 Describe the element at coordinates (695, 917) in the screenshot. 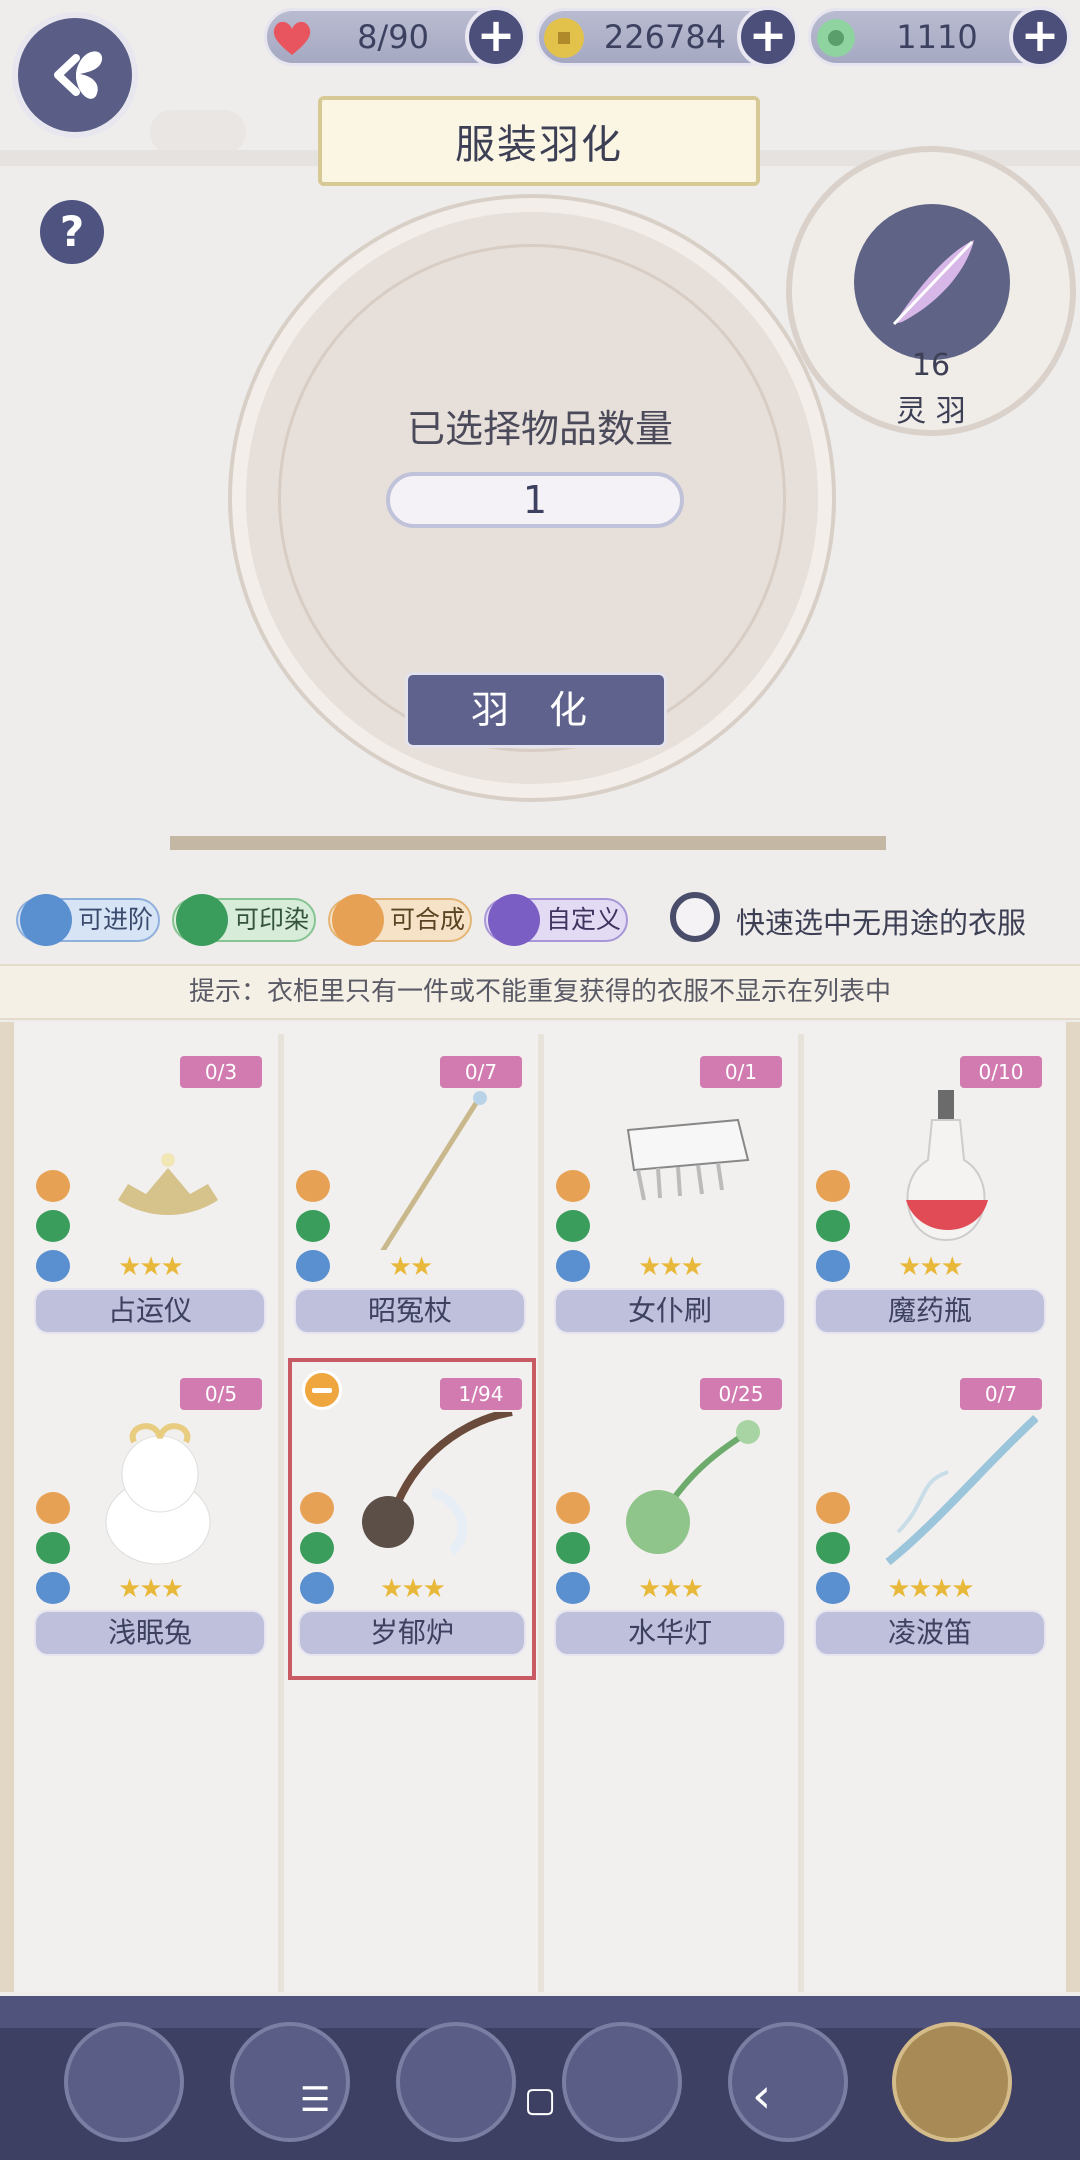

I see `quick-select-toggle` at that location.